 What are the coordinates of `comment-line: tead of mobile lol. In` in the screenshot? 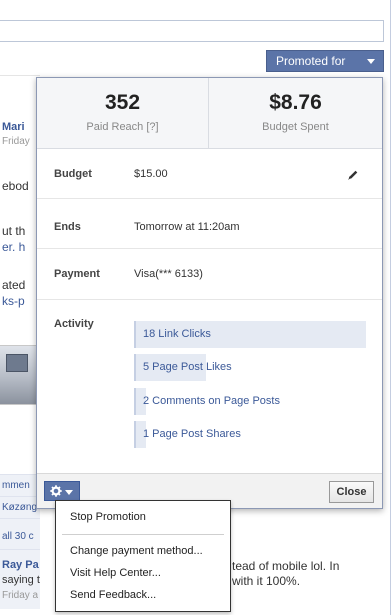 It's located at (286, 566).